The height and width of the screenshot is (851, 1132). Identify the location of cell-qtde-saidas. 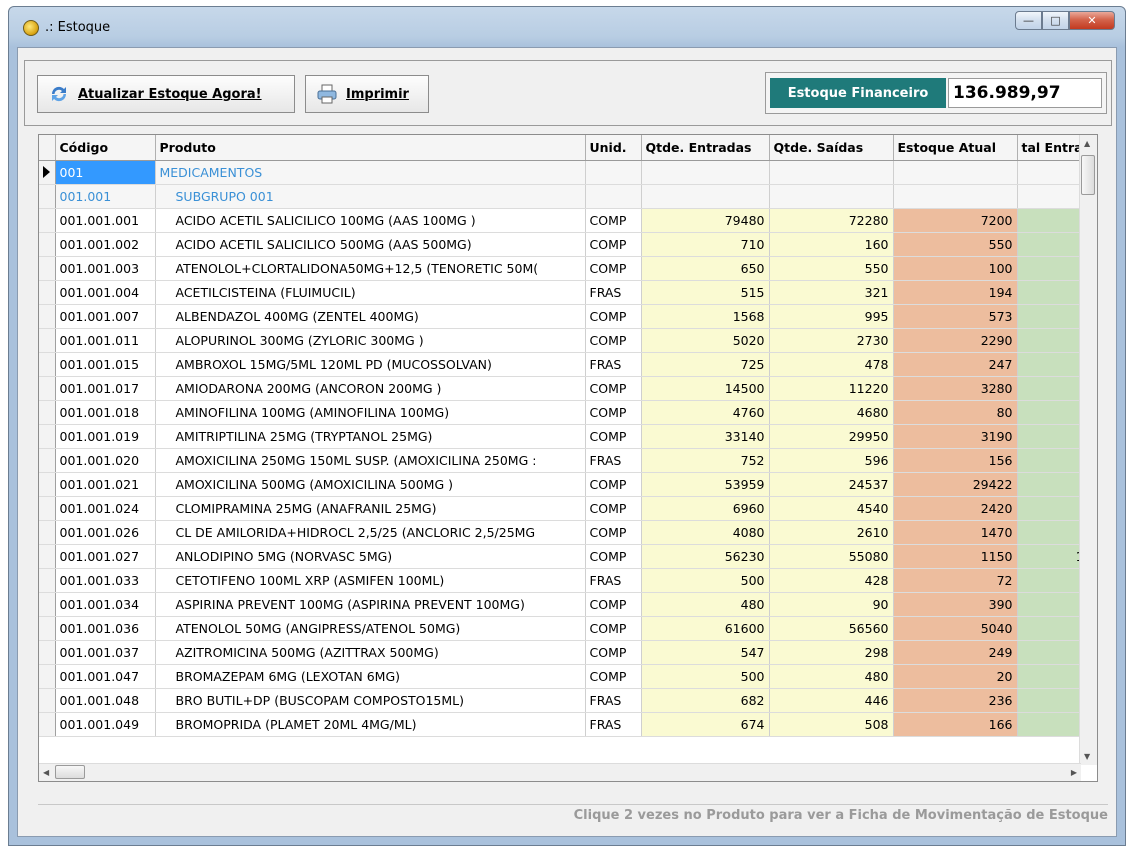
(831, 196).